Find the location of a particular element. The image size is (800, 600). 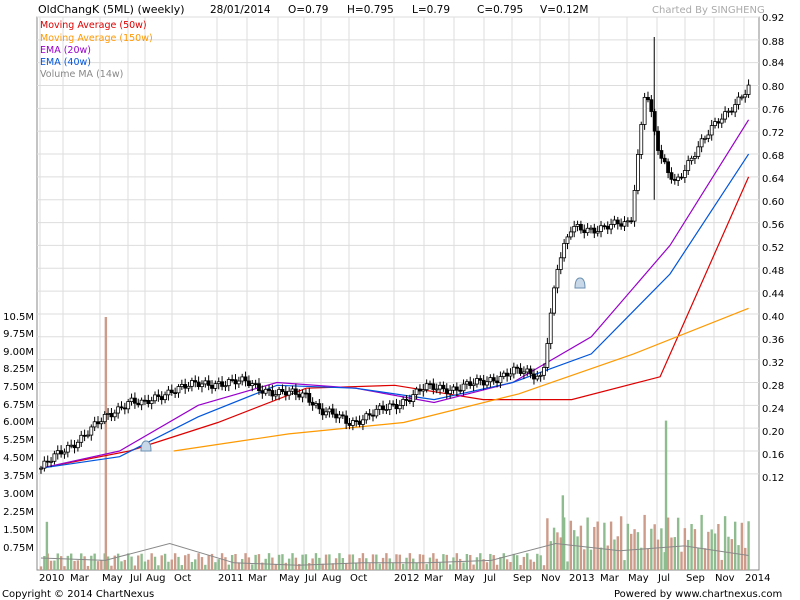

price-tick: 0.84 is located at coordinates (773, 63).